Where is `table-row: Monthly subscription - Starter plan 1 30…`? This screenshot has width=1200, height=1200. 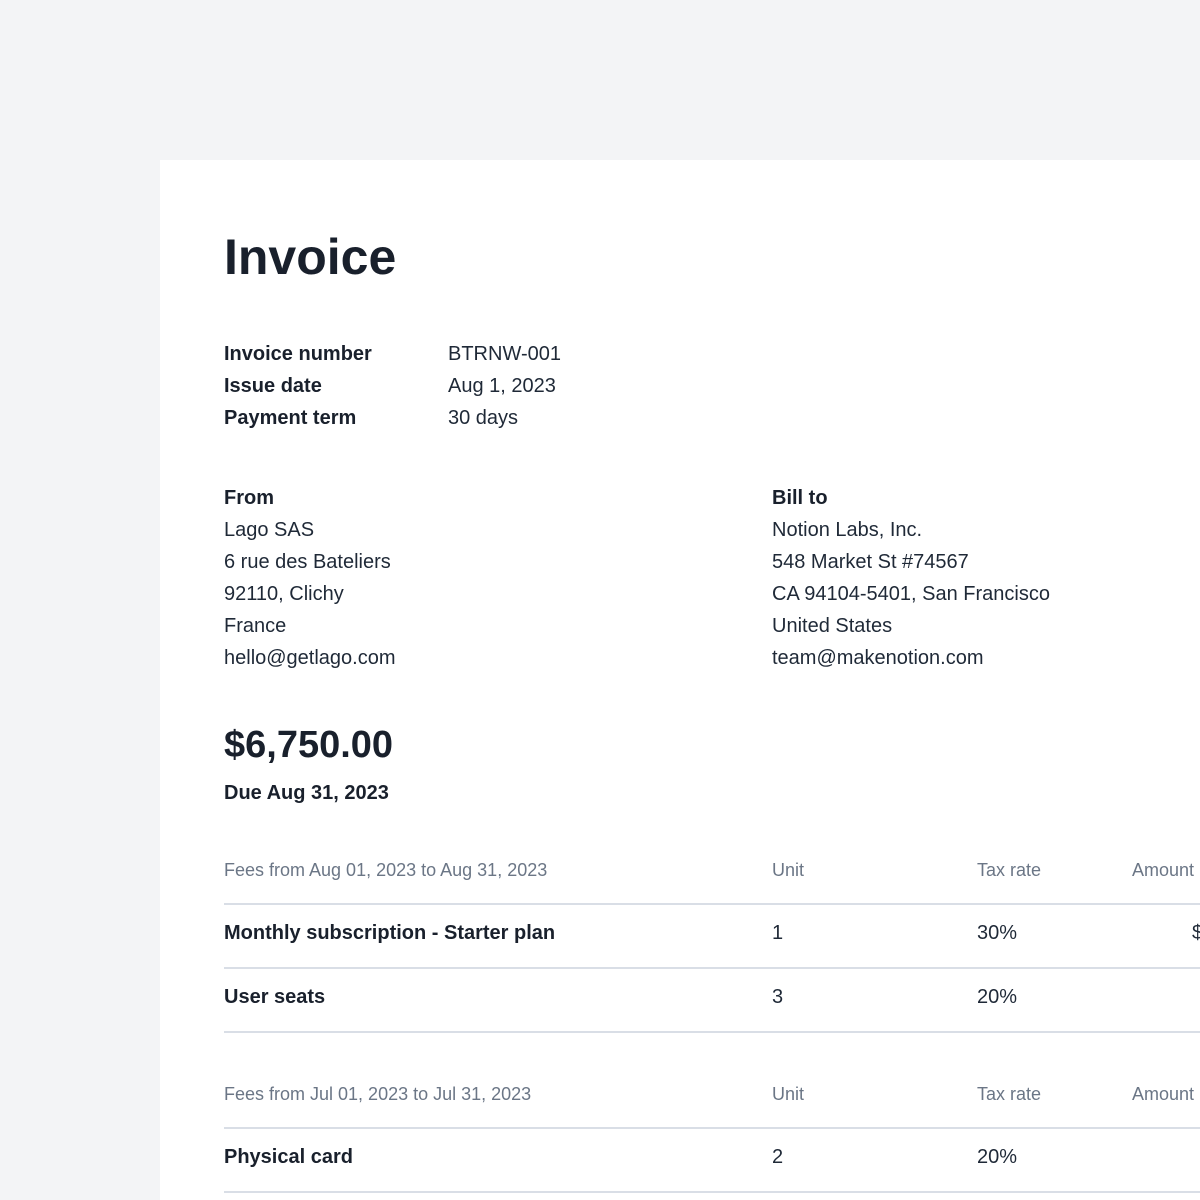
table-row: Monthly subscription - Starter plan 1 30… is located at coordinates (712, 937).